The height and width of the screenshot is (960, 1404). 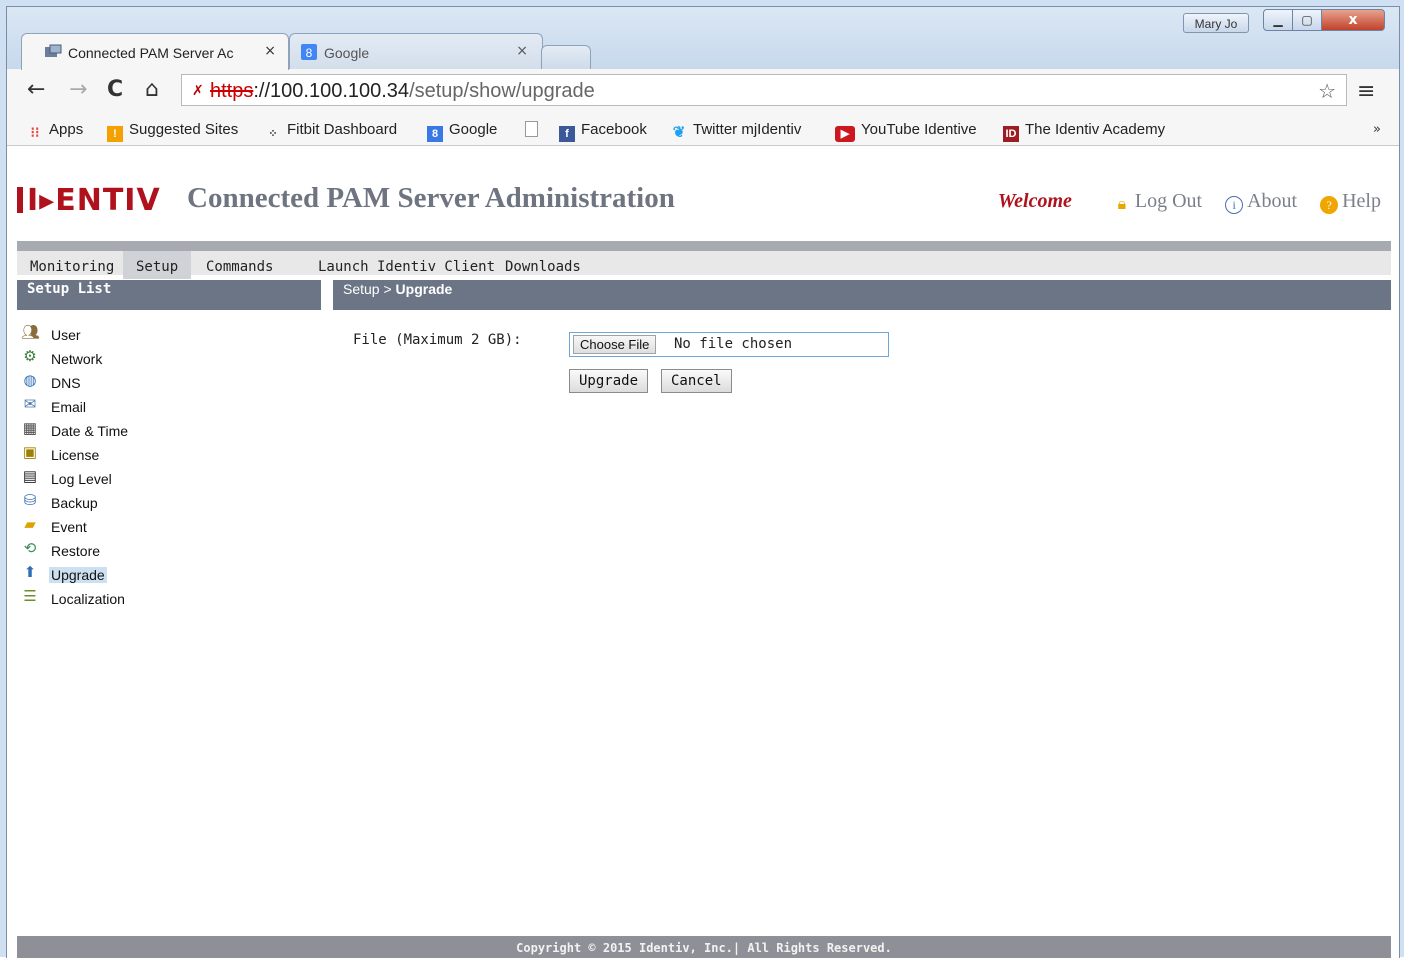 I want to click on file-status: No file chosen, so click(x=733, y=344).